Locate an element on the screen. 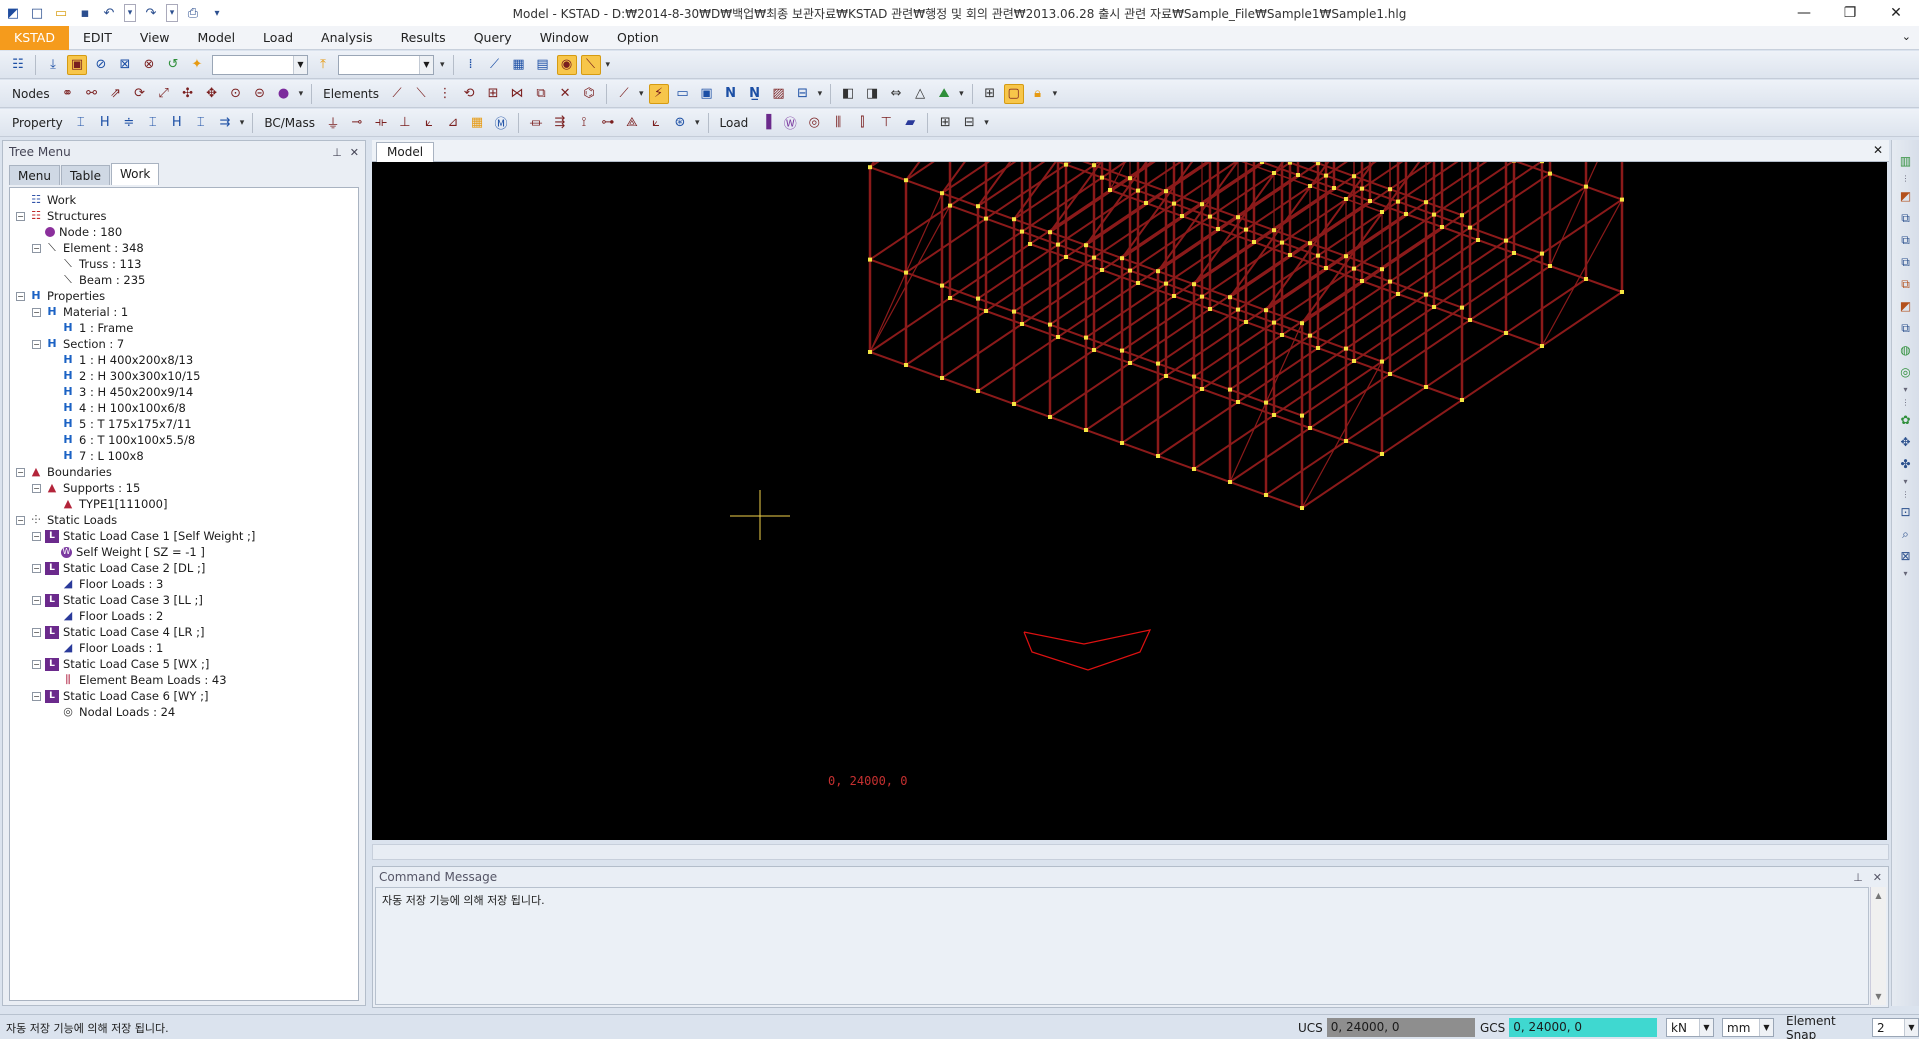  element-snap-select: 2 ▼ is located at coordinates (1895, 1027).